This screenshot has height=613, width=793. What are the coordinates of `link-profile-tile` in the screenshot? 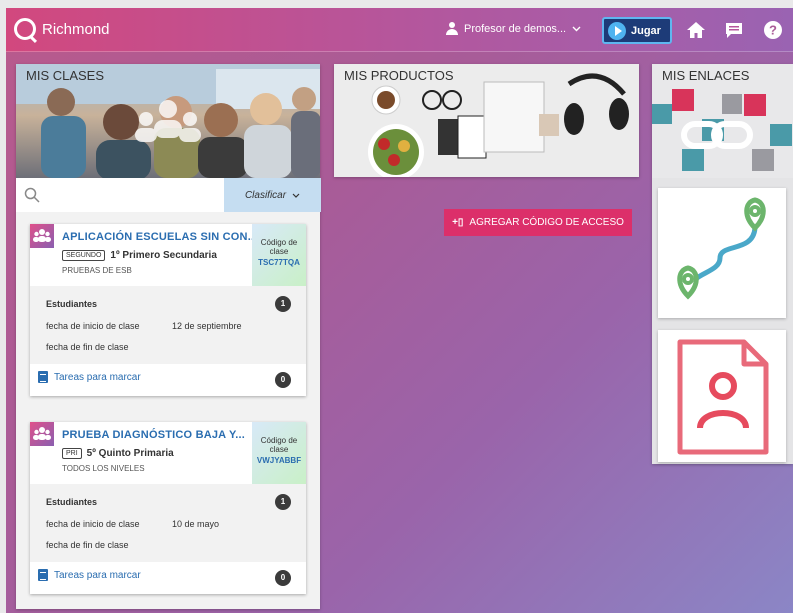 It's located at (722, 396).